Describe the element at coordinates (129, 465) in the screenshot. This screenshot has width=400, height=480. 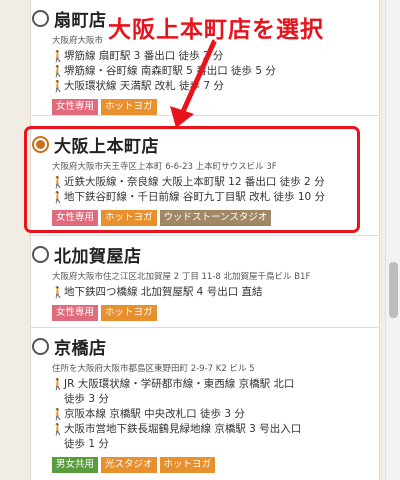
I see `tag-light-studio: 光スタジオ` at that location.